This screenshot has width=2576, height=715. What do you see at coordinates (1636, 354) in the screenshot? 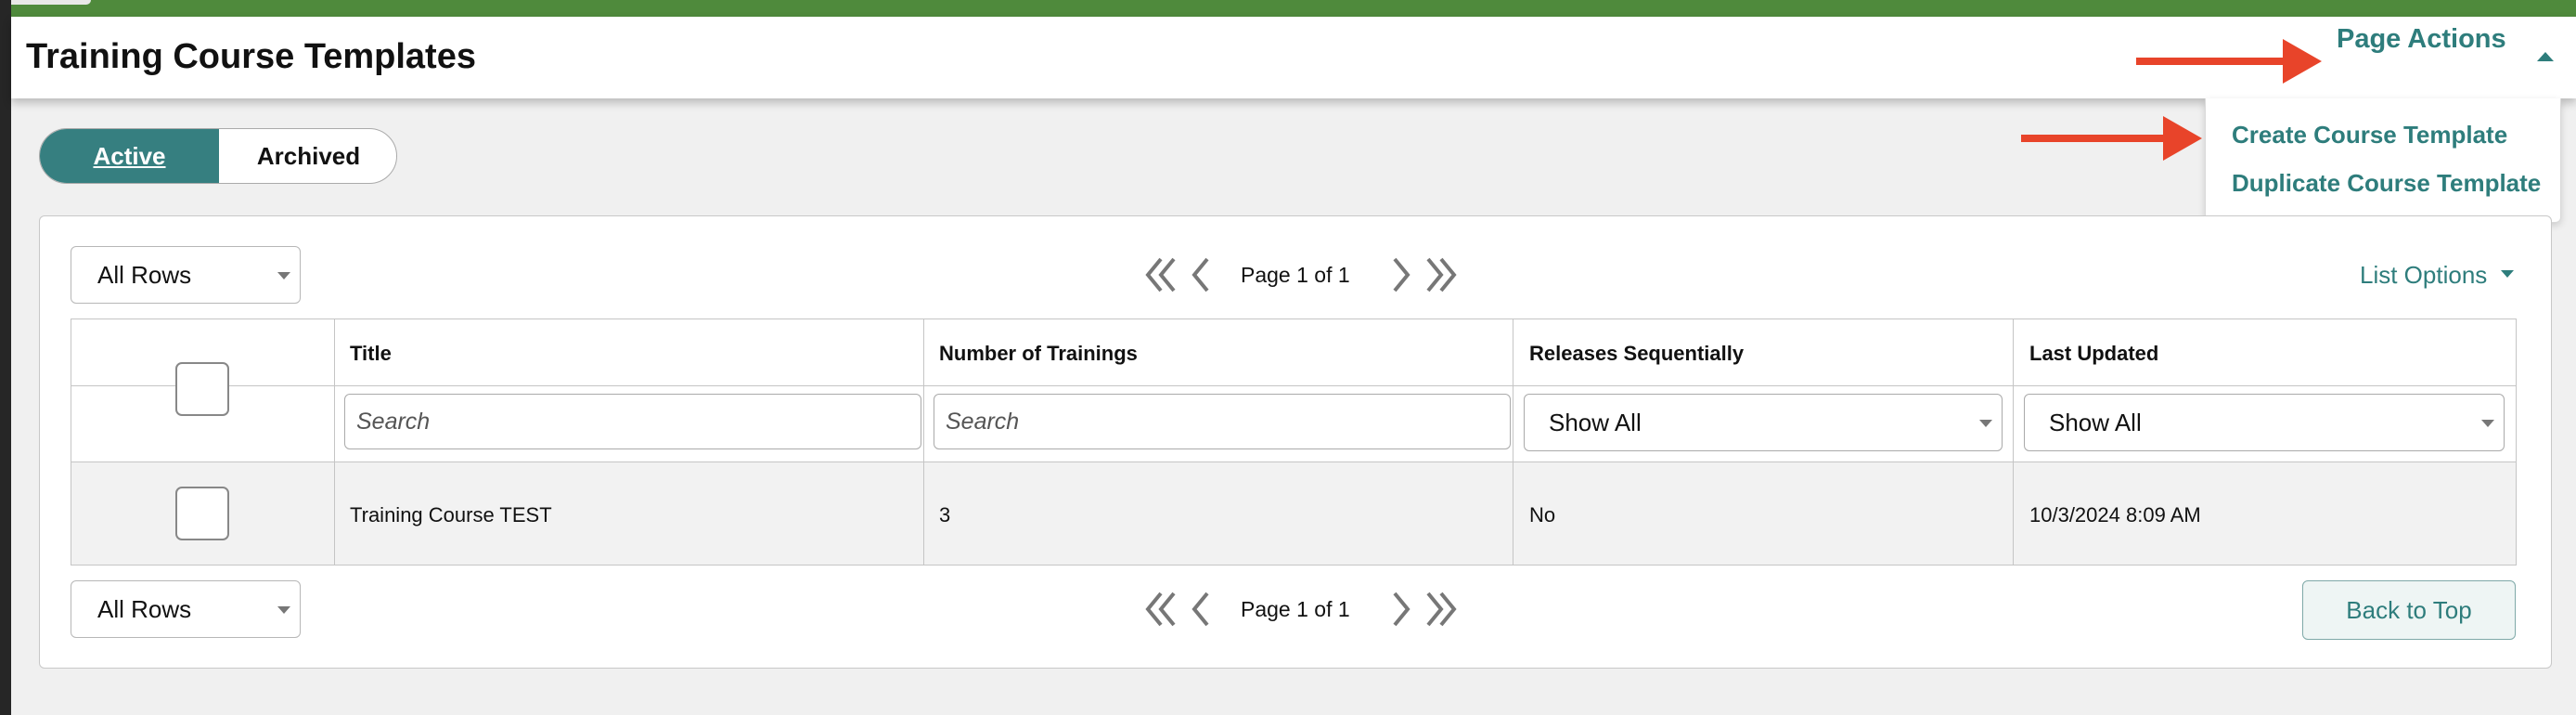
I see `column-header-releases-sequentially: Releases Sequentially` at bounding box center [1636, 354].